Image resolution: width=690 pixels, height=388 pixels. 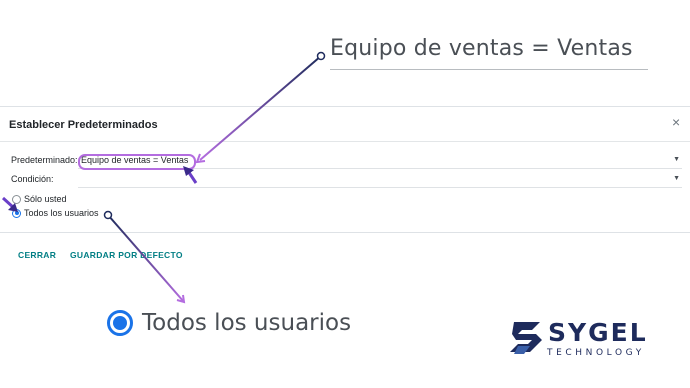 I want to click on radio-all-users: Todos los usuarios, so click(x=55, y=213).